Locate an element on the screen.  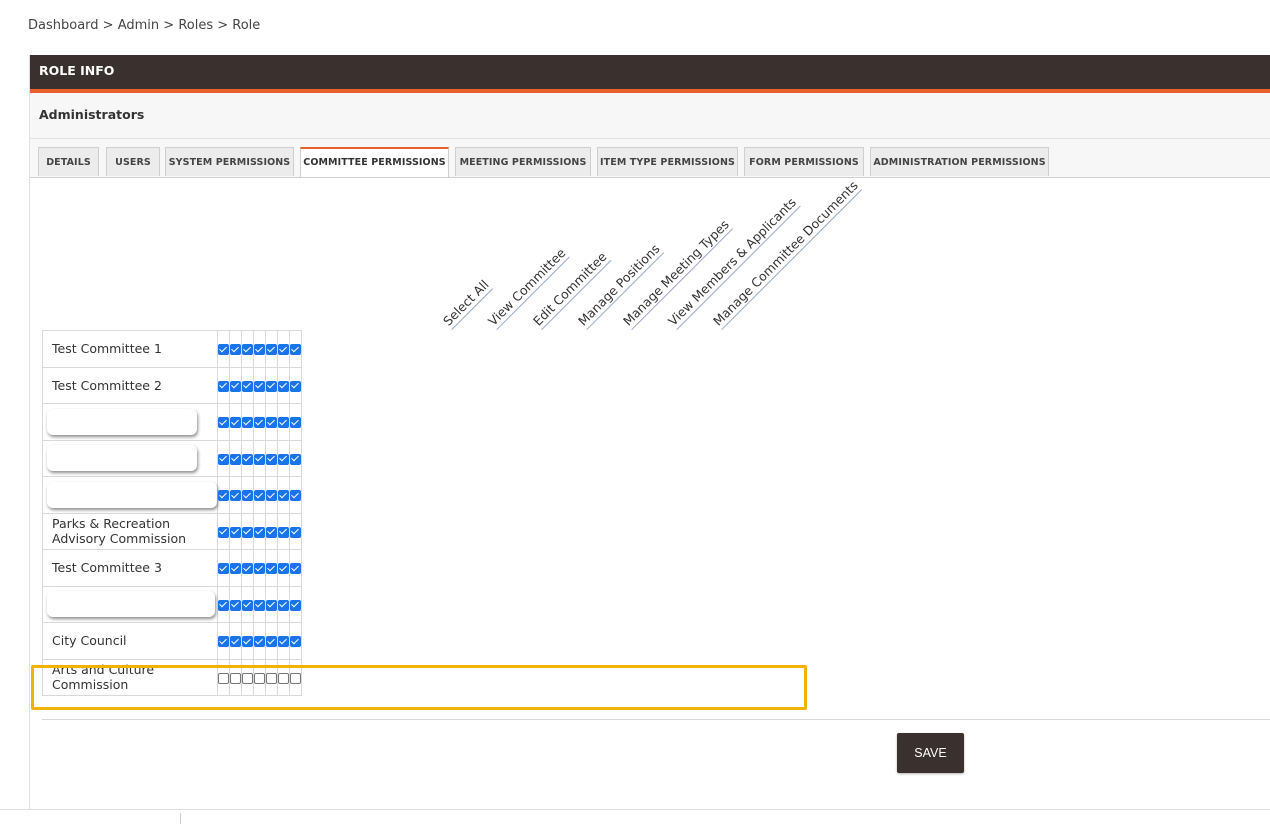
tab-item-type-permissions: ITEM TYPE PERMISSIONS is located at coordinates (667, 161).